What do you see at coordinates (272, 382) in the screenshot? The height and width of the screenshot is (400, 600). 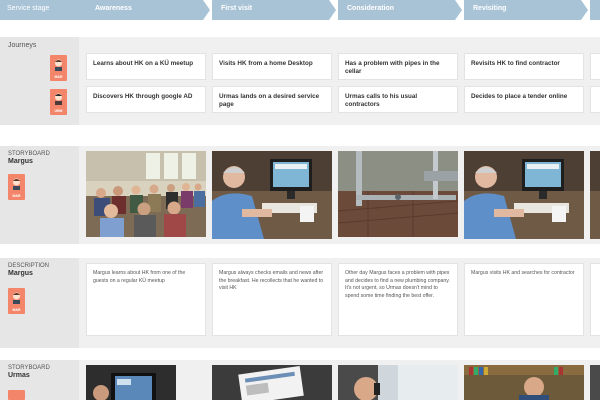 I see `laptop-photo` at bounding box center [272, 382].